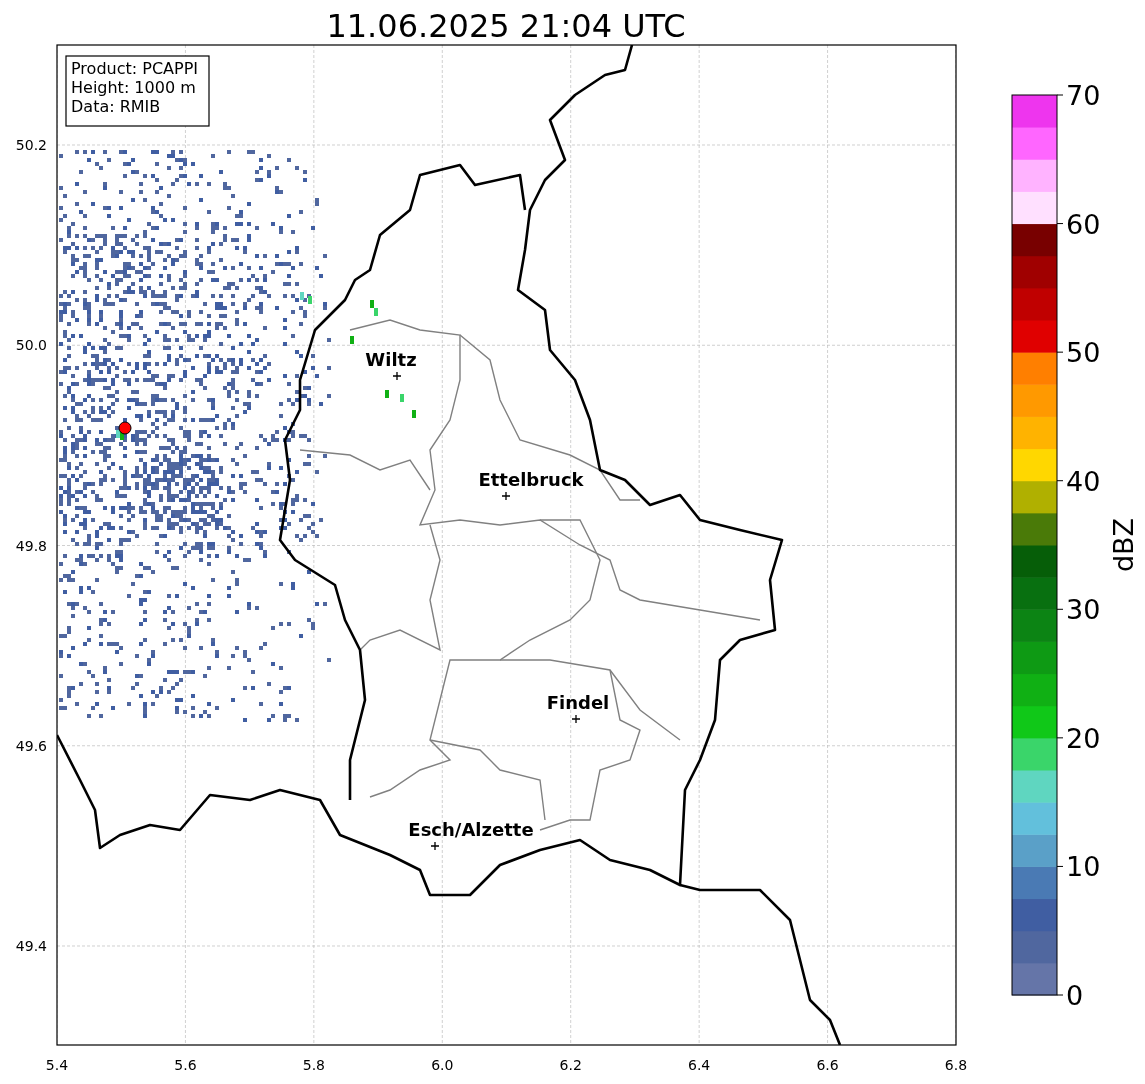  What do you see at coordinates (956, 1065) in the screenshot?
I see `axis-tick-label: 6.8` at bounding box center [956, 1065].